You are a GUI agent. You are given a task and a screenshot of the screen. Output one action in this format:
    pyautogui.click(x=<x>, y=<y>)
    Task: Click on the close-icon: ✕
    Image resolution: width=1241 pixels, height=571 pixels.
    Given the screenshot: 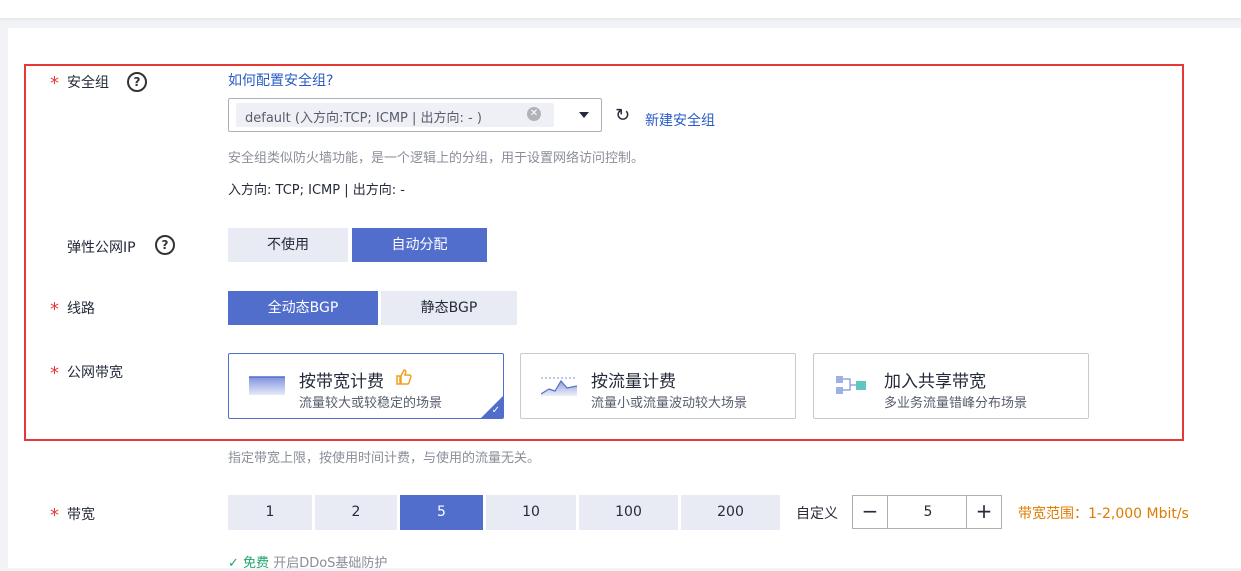 What is the action you would take?
    pyautogui.click(x=534, y=114)
    